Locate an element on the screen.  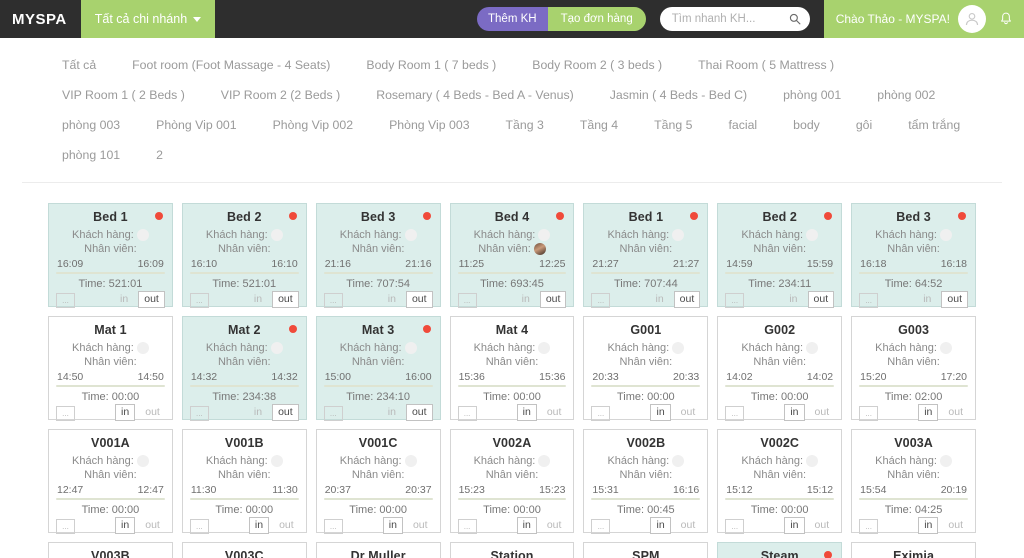
filter-tab: facial is located at coordinates (742, 125).